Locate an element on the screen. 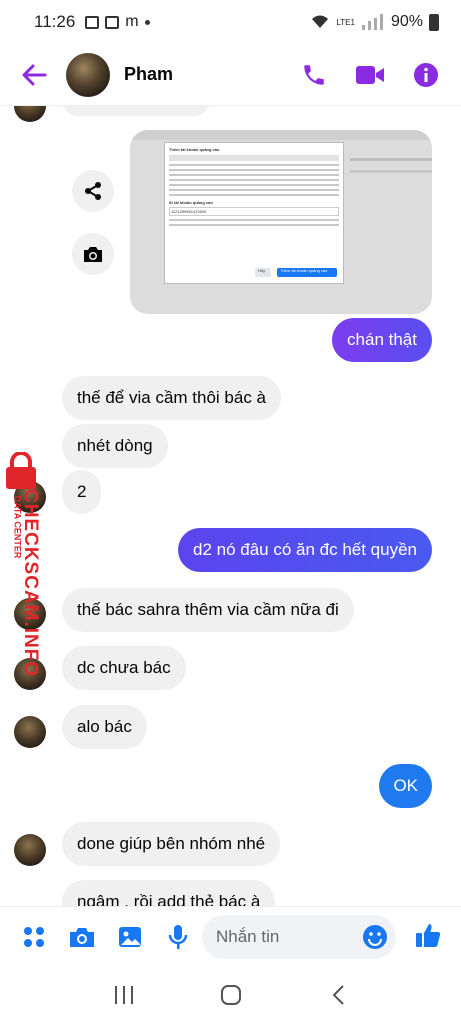 This screenshot has width=461, height=1024. more-actions-button is located at coordinates (34, 937).